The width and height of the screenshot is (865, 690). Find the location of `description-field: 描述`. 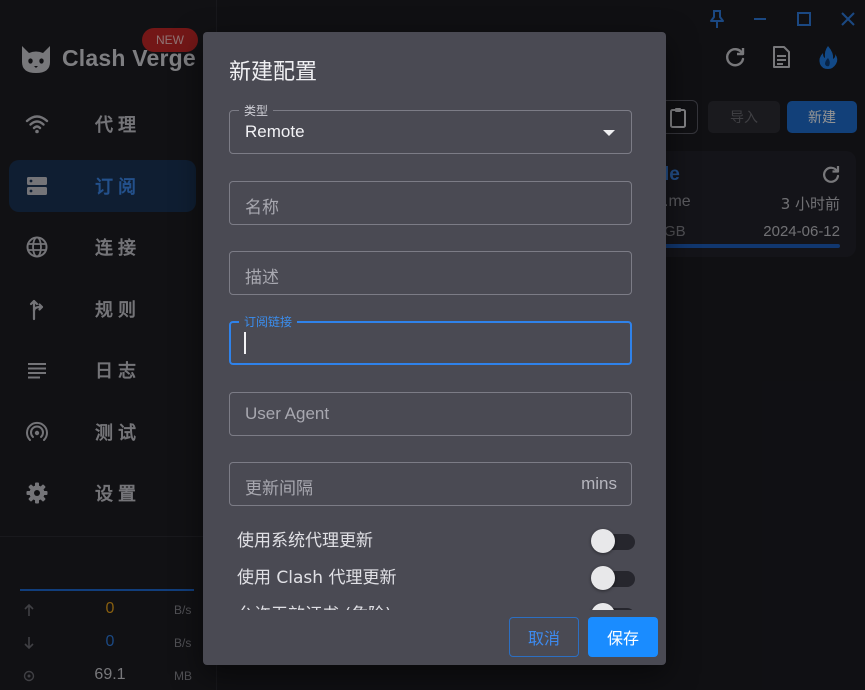

description-field: 描述 is located at coordinates (430, 273).